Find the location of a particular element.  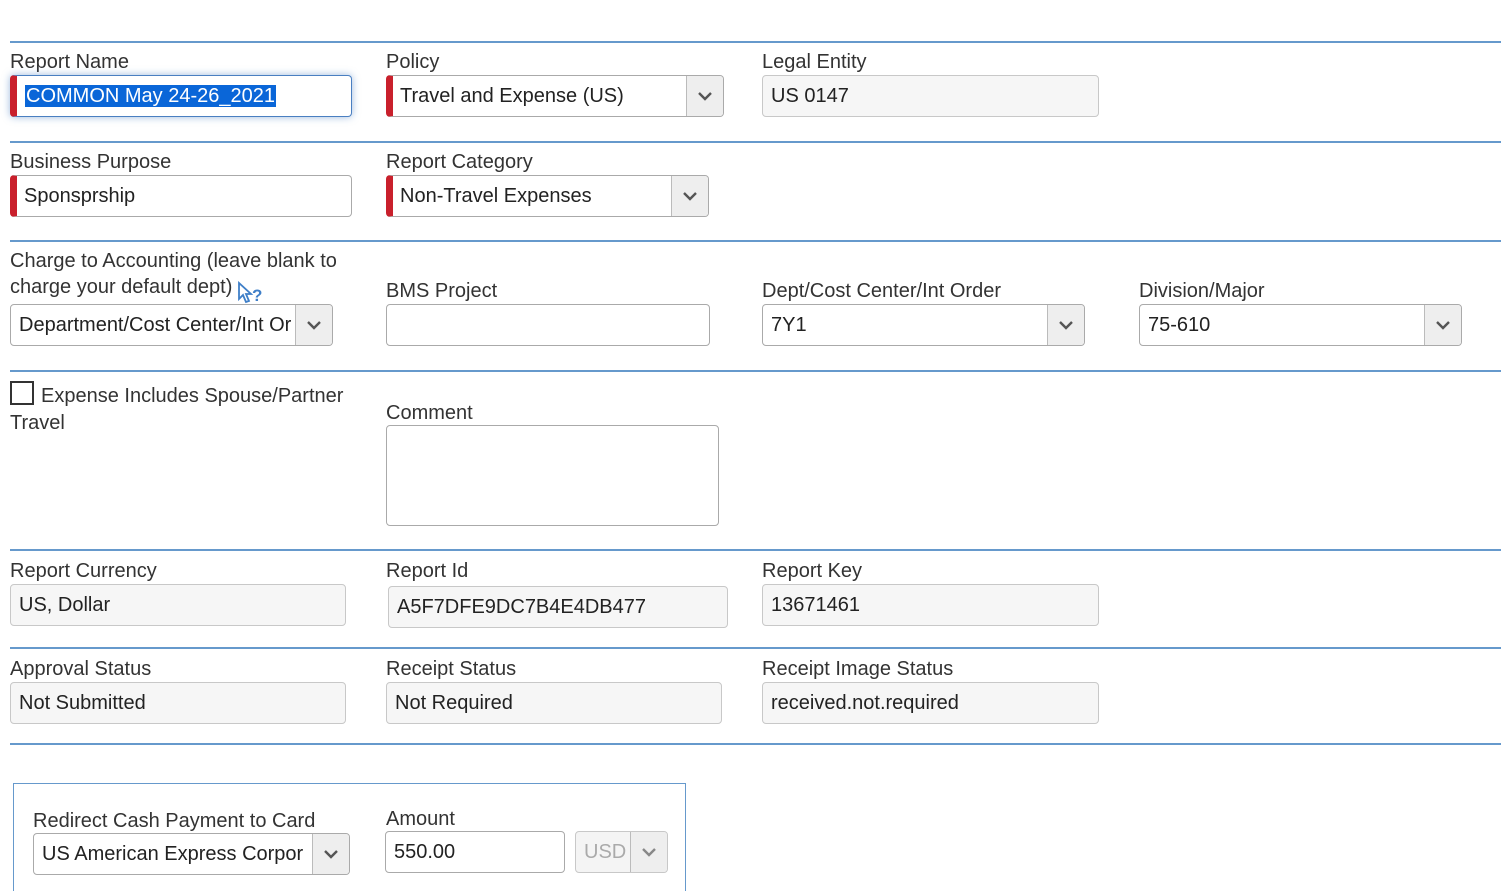

receipt-status-field: Not Required is located at coordinates (554, 703).